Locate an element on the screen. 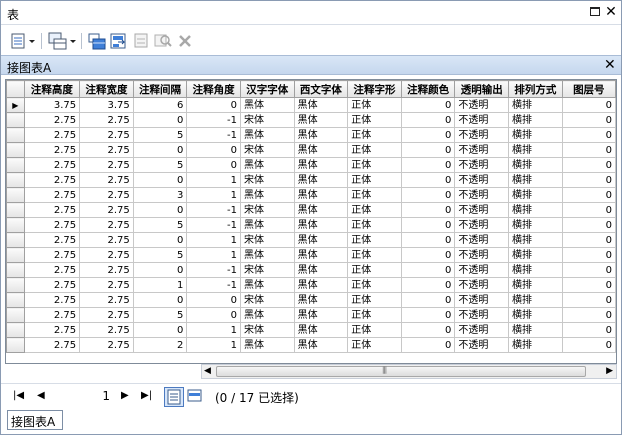 This screenshot has width=622, height=435. zoom-to-selected-button is located at coordinates (163, 41).